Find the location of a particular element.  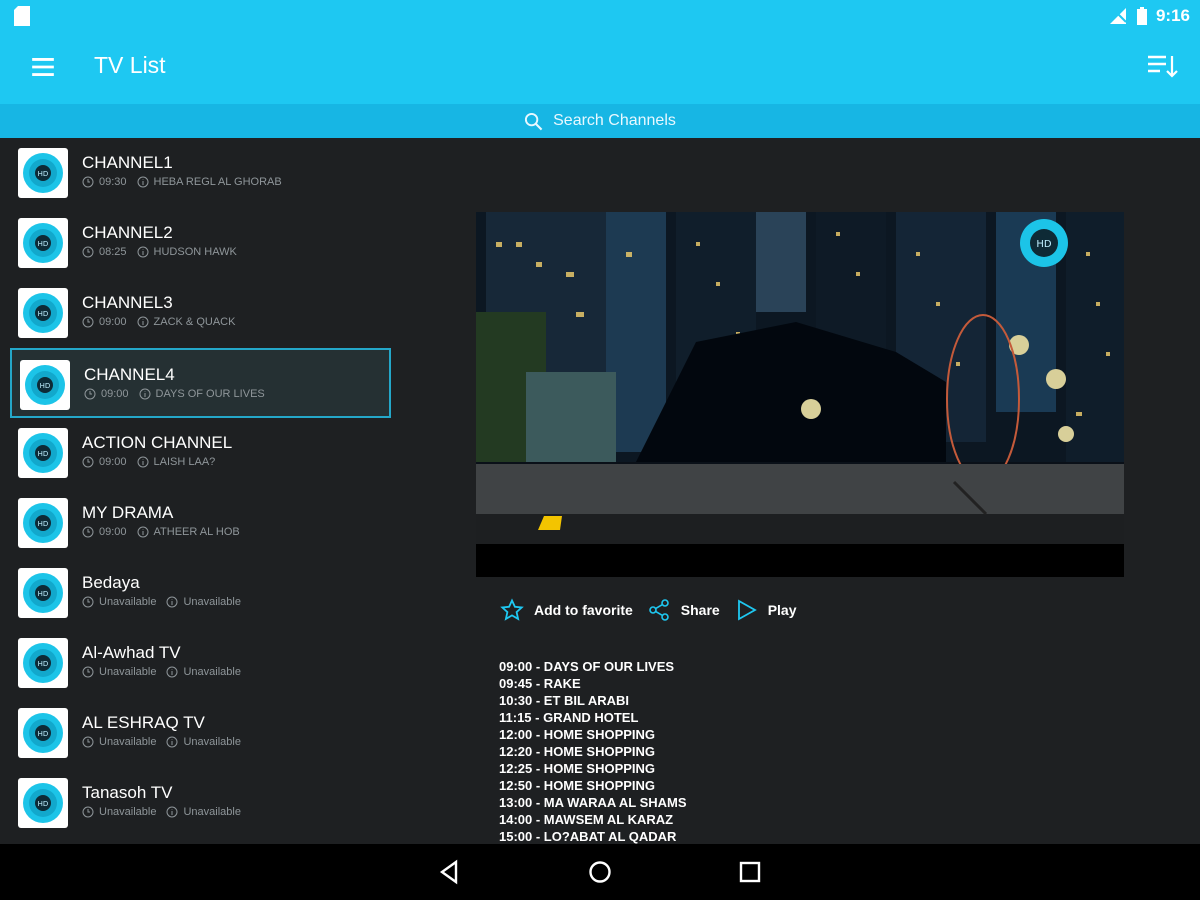

program-time: Unavailable is located at coordinates (128, 602).